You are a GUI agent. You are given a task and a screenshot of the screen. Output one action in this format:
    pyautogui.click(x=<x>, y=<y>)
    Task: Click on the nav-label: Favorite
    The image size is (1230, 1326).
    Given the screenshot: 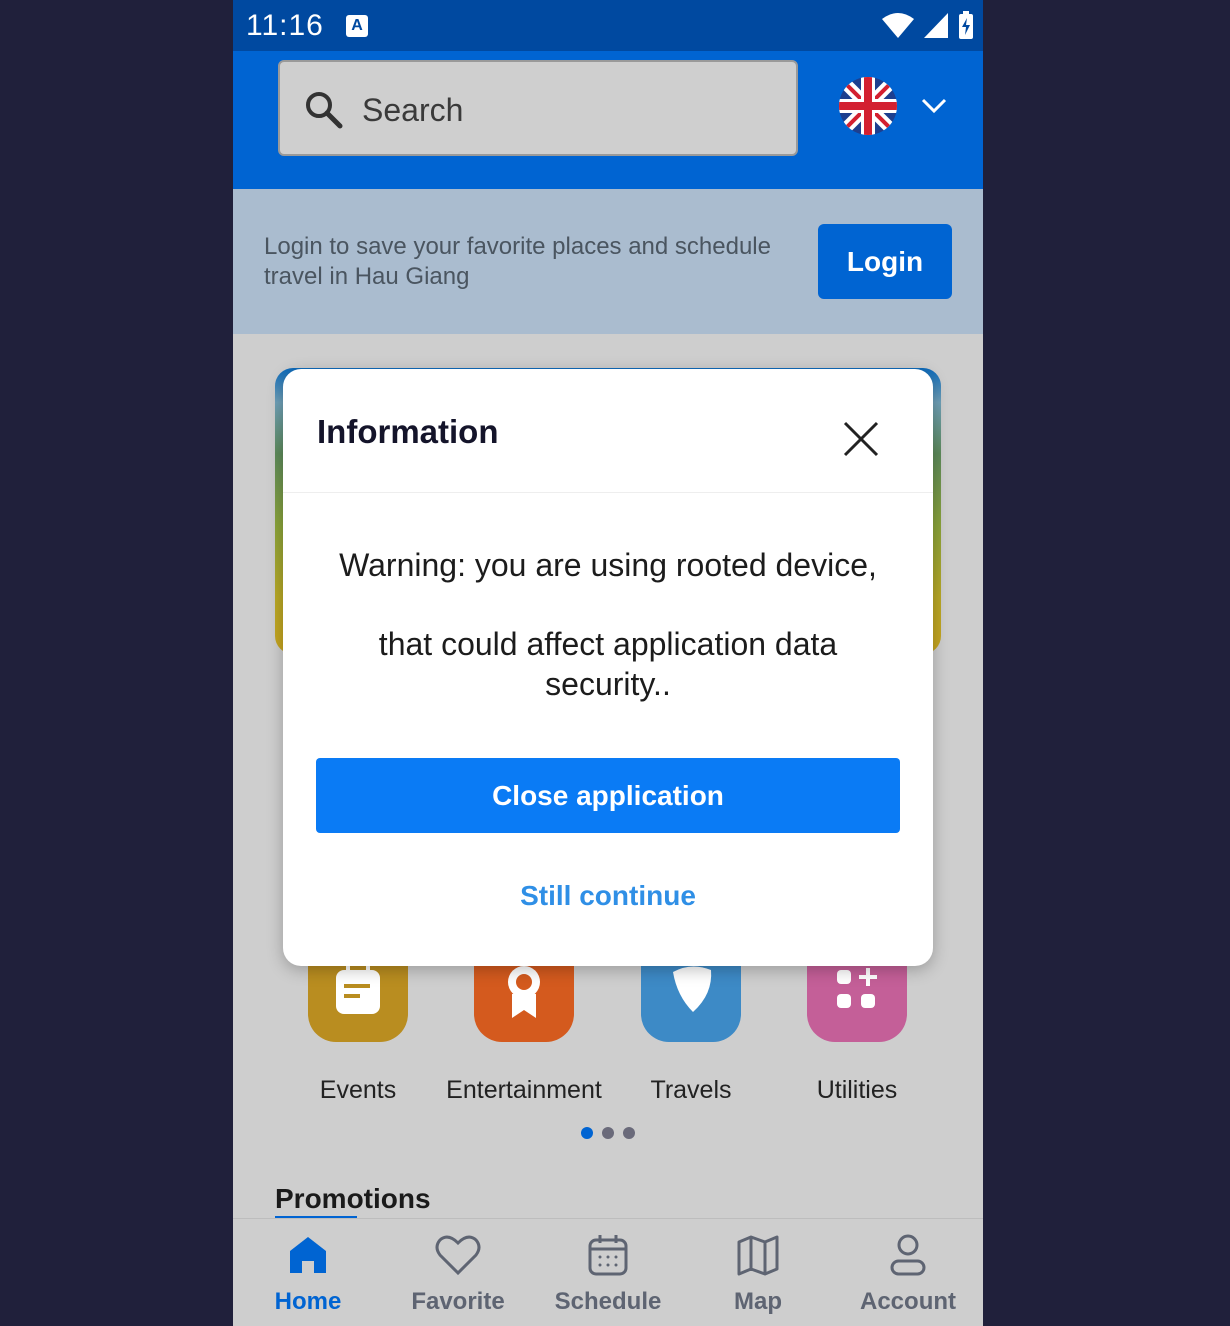 What is the action you would take?
    pyautogui.click(x=458, y=1301)
    